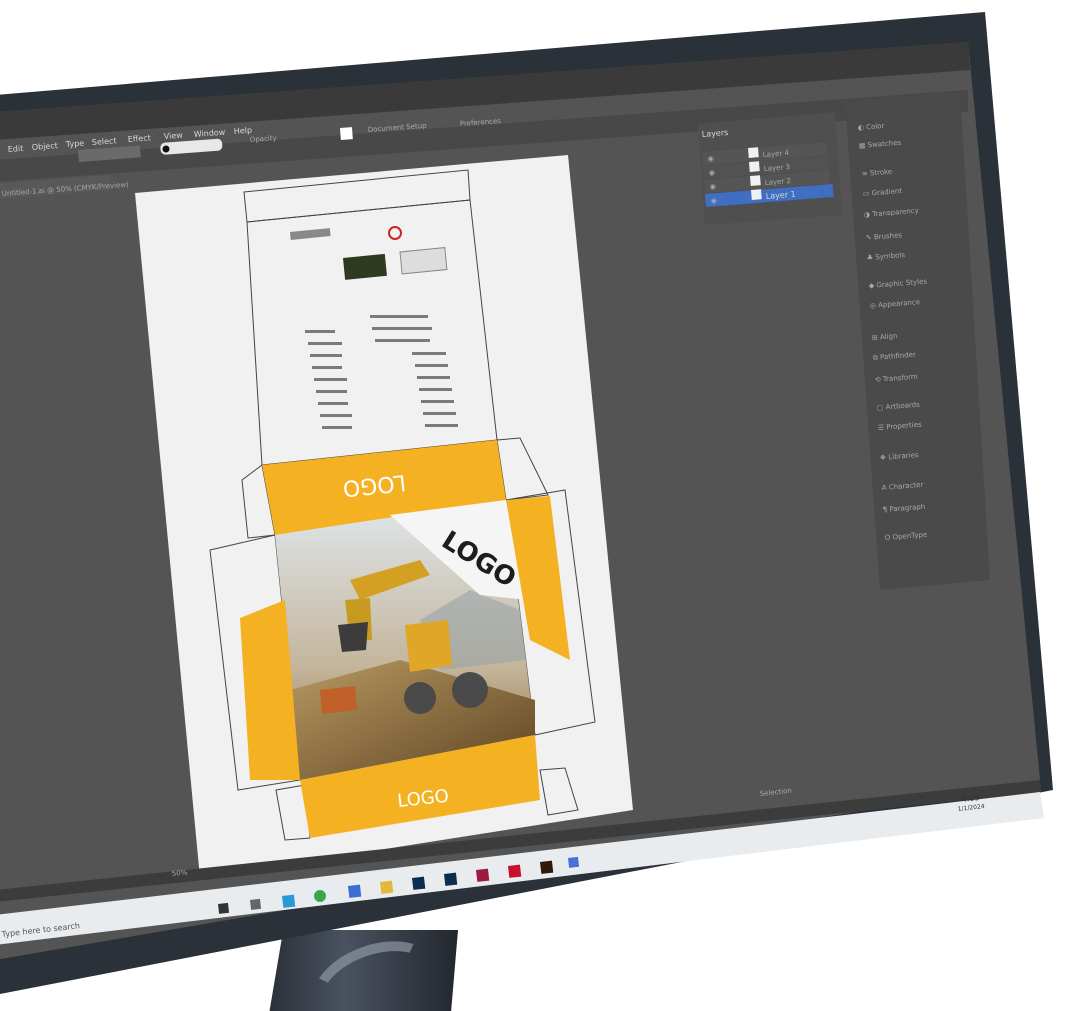 The image size is (1077, 1011). I want to click on excavator-cab, so click(428, 646).